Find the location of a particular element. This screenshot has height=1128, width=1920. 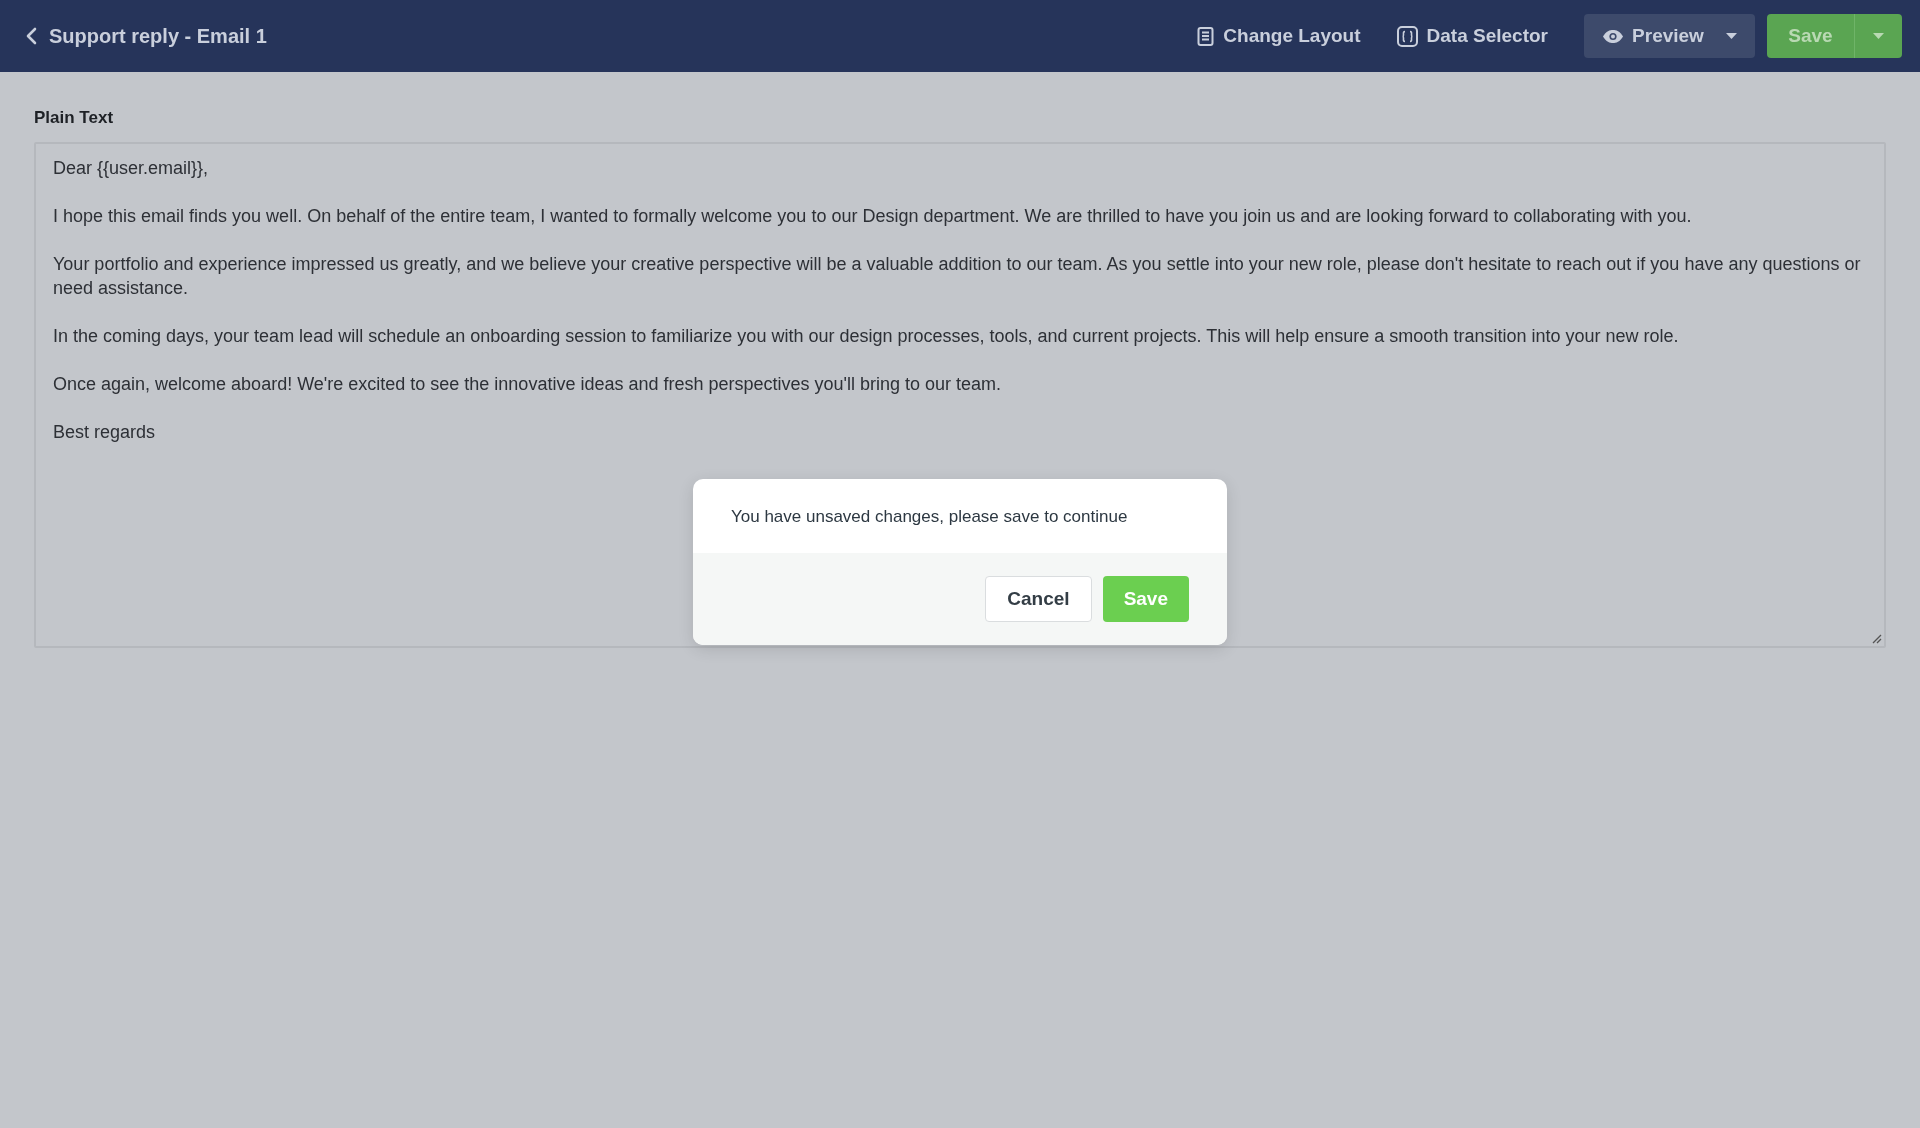

preview-button: Preview is located at coordinates (1669, 36).